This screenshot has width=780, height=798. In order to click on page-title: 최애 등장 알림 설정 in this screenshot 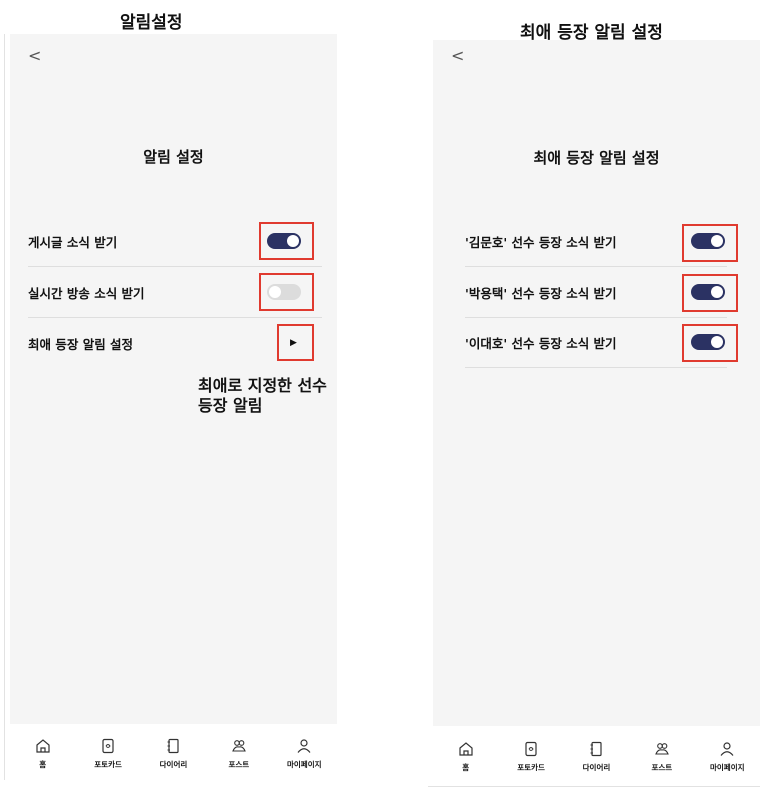, I will do `click(596, 158)`.